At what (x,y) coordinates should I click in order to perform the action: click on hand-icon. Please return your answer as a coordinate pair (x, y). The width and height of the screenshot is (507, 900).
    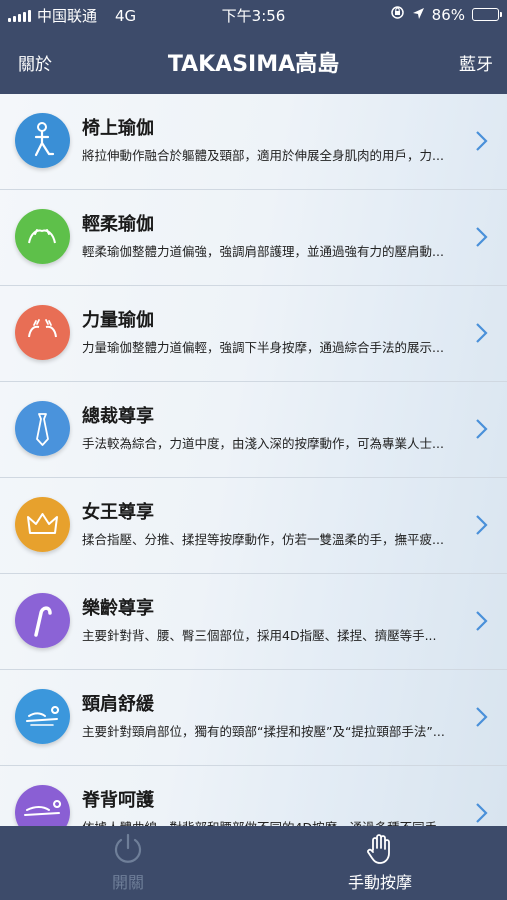
    Looking at the image, I should click on (378, 849).